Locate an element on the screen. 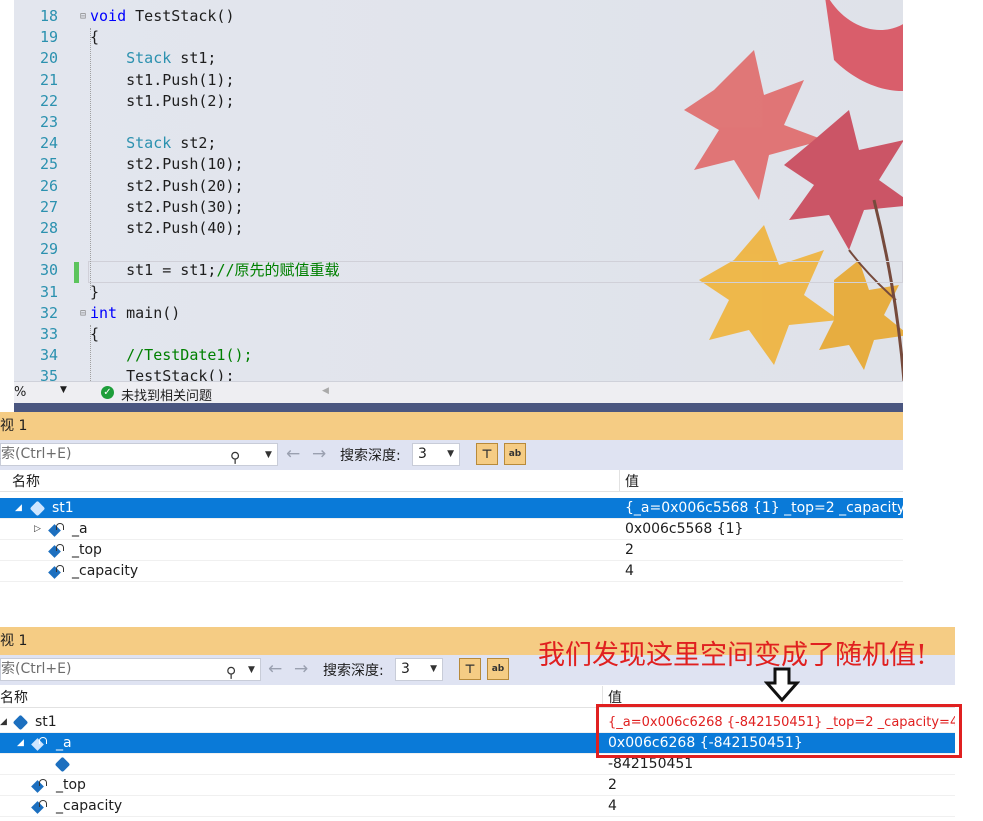 Image resolution: width=983 pixels, height=821 pixels. watch-row: ▷ _a 0x006c5568 {1} is located at coordinates (451, 529).